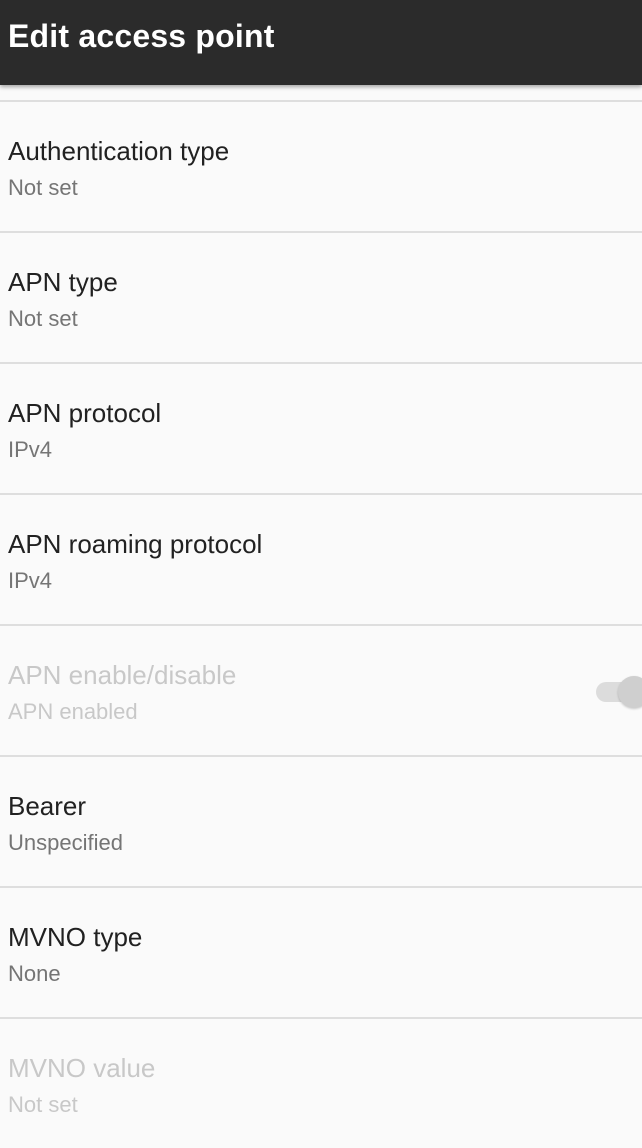  What do you see at coordinates (321, 953) in the screenshot?
I see `pref-mvno-type: MVNO type None` at bounding box center [321, 953].